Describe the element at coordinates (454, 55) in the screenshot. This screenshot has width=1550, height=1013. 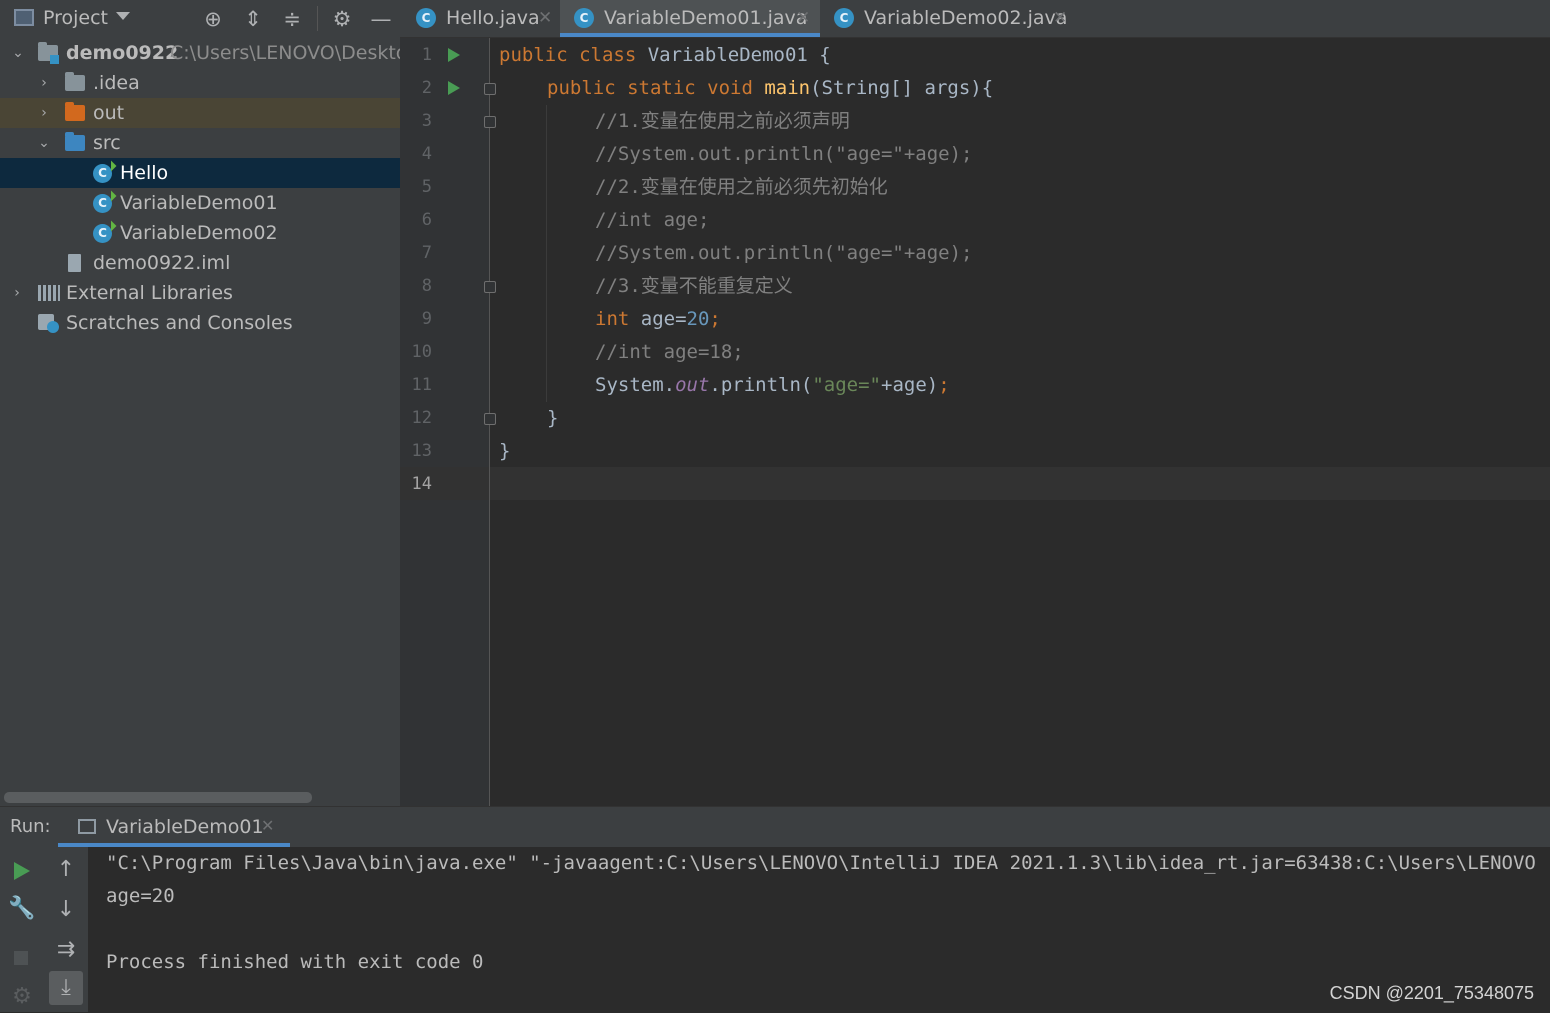
I see `run-class-icon` at that location.